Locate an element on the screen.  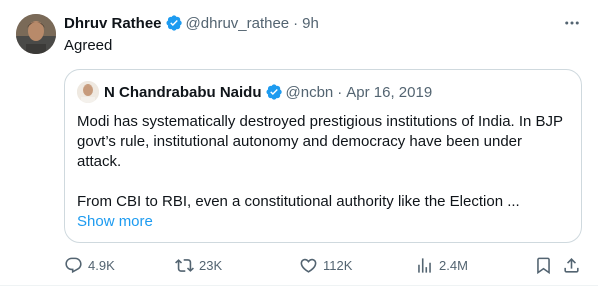
tweet-text: Agreed is located at coordinates (88, 45).